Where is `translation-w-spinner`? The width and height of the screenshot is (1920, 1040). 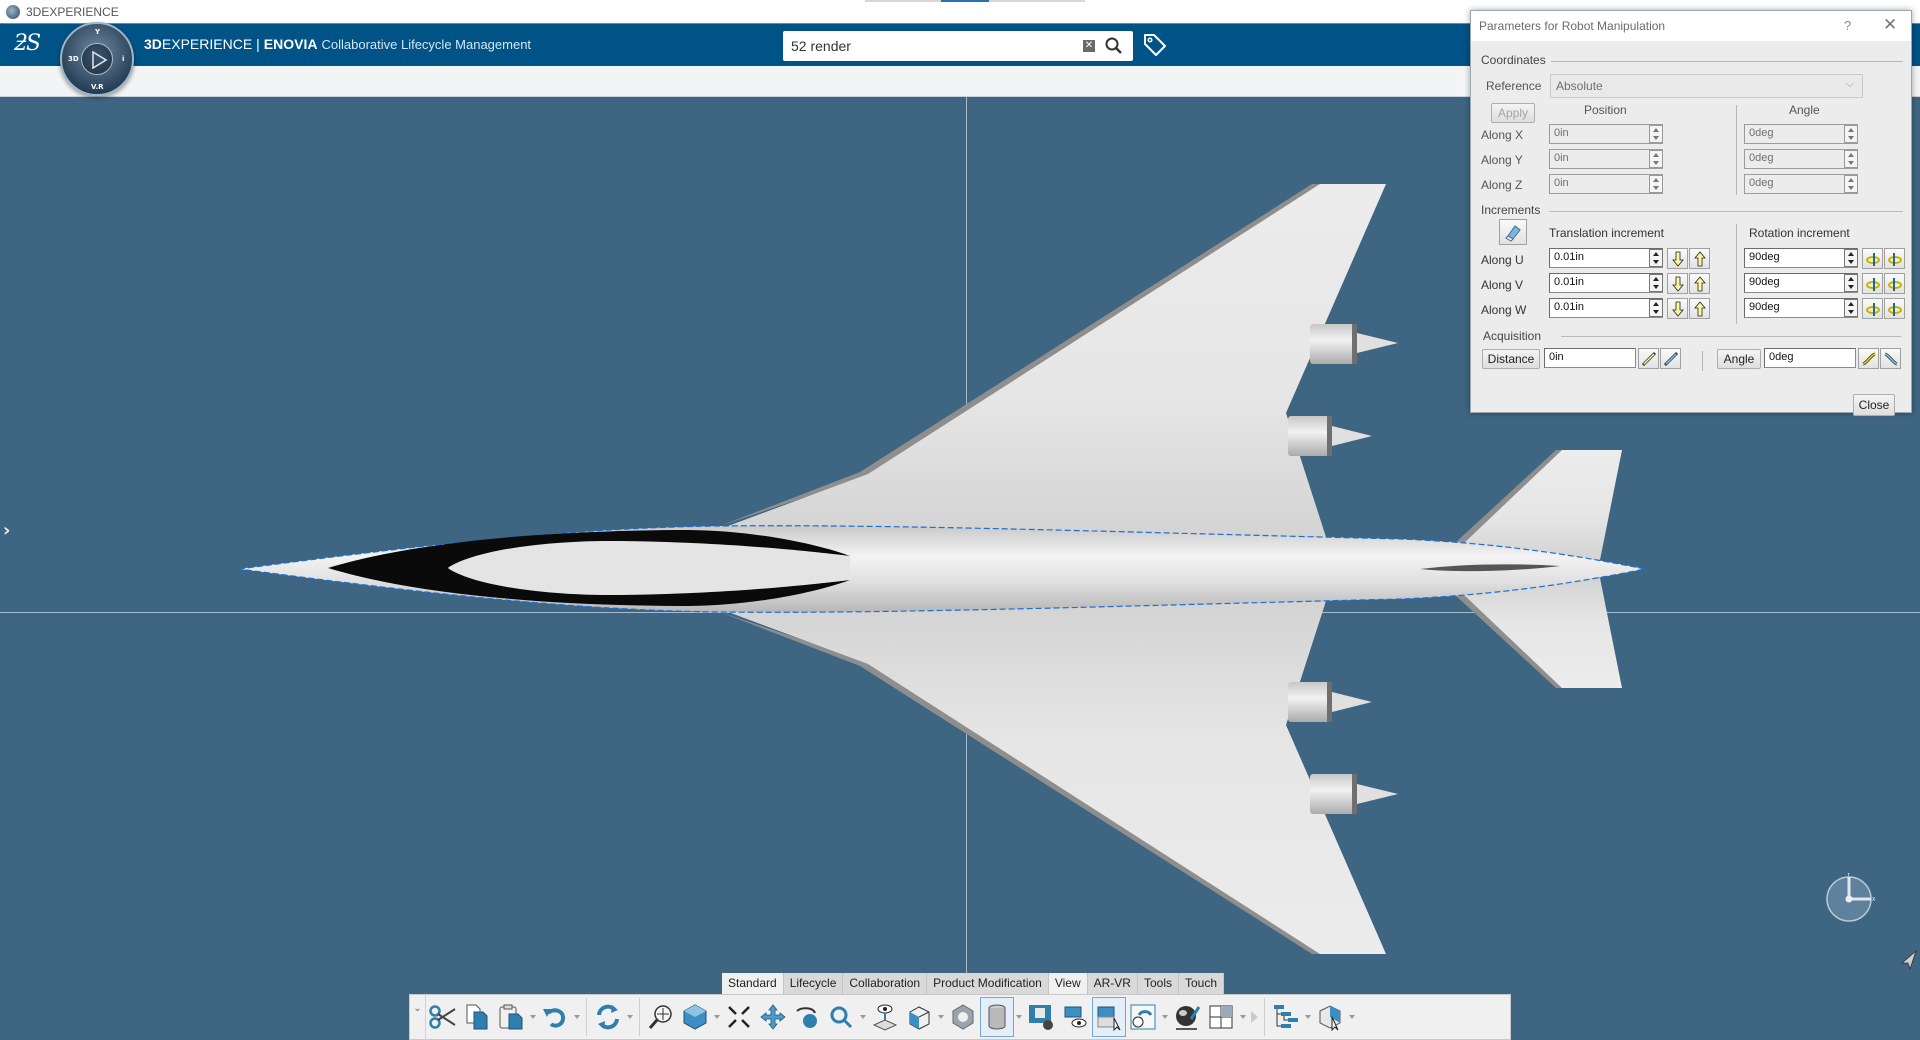
translation-w-spinner is located at coordinates (1656, 308).